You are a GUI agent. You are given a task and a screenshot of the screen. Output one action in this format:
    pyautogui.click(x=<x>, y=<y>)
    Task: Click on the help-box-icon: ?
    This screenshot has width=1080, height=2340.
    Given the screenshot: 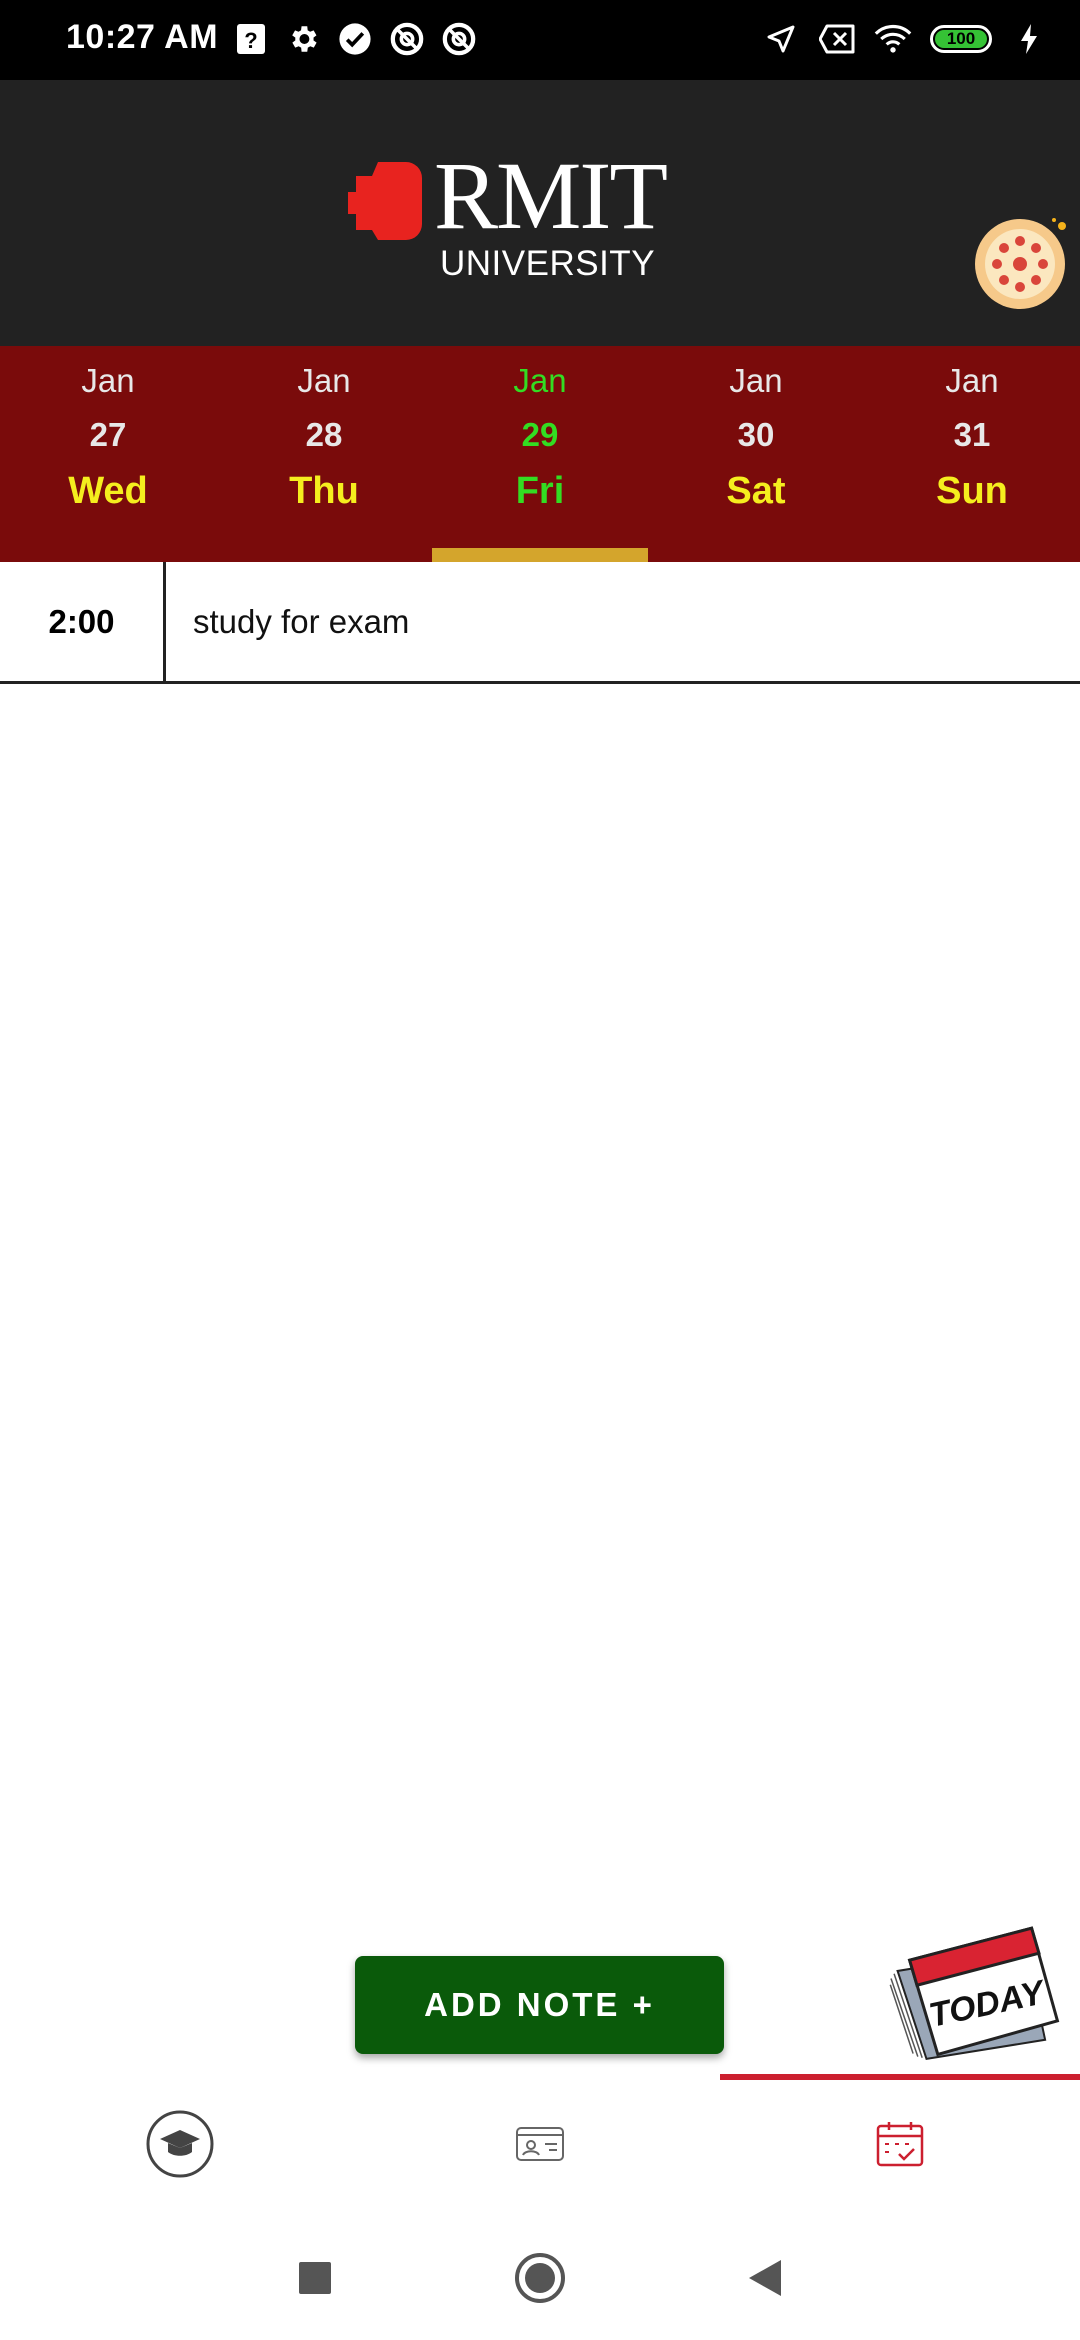 What is the action you would take?
    pyautogui.click(x=251, y=39)
    